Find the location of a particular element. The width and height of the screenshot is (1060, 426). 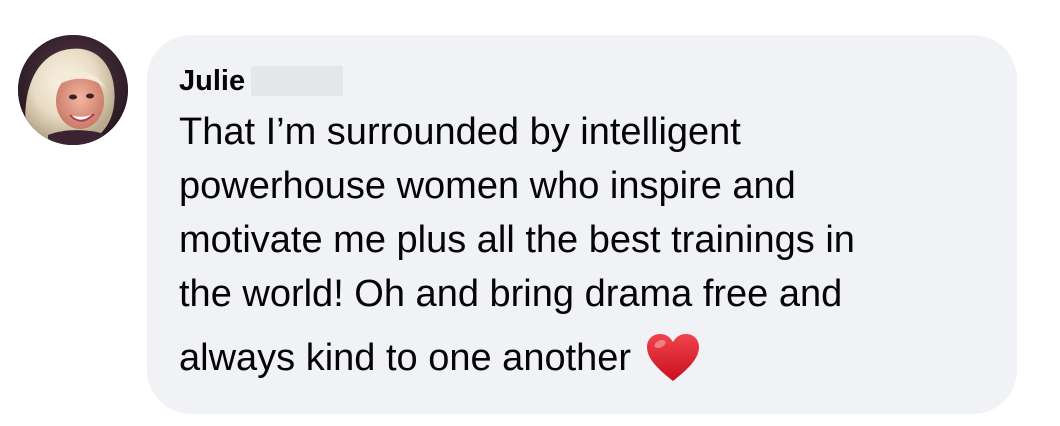

redacted-surname is located at coordinates (297, 81).